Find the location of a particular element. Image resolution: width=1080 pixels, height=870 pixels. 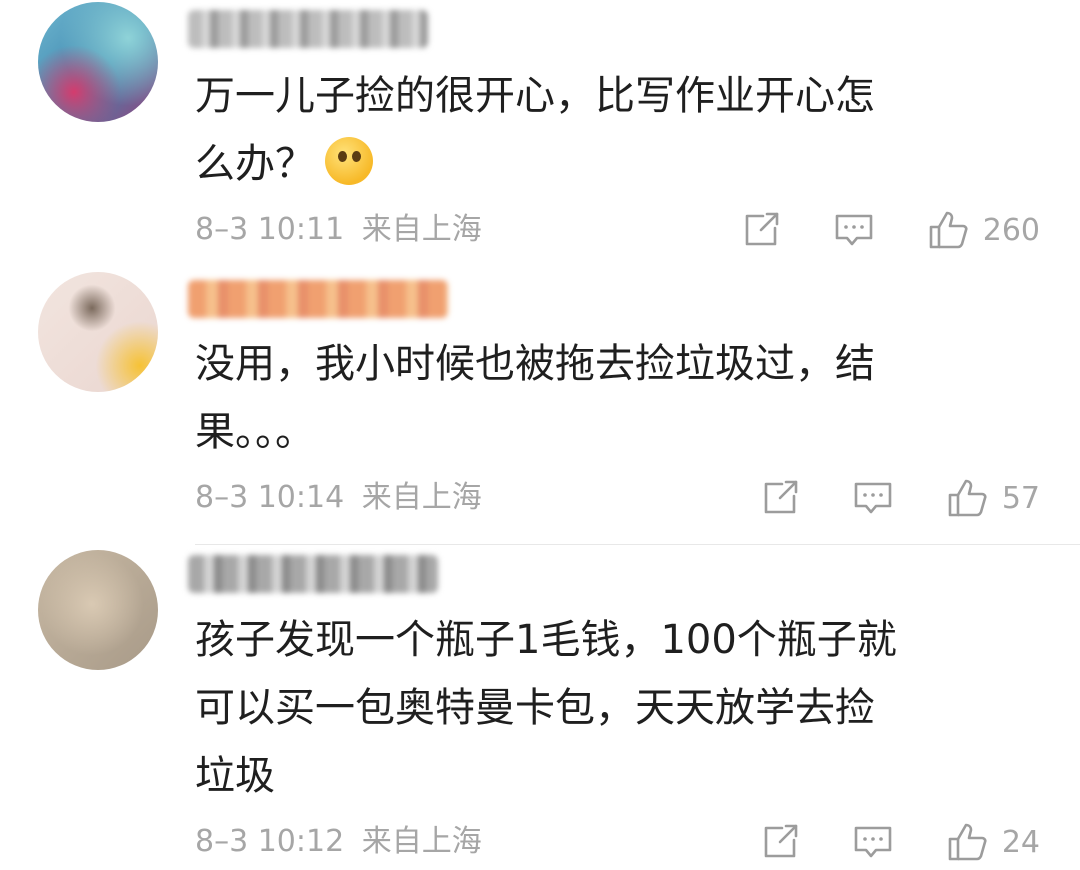

comment-text: 孩子发现一个瓶子1毛钱，100个瓶子就 可以买一包奥特曼卡包，天天放学去捡 垃圾 is located at coordinates (546, 708).